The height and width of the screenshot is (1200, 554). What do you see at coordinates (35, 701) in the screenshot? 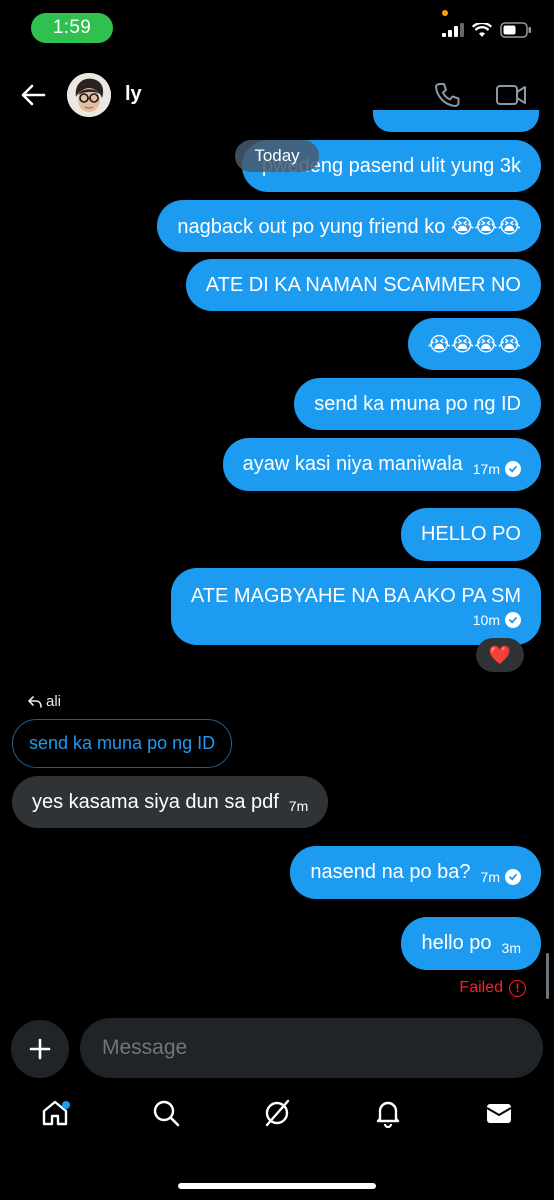
I see `reply-icon` at bounding box center [35, 701].